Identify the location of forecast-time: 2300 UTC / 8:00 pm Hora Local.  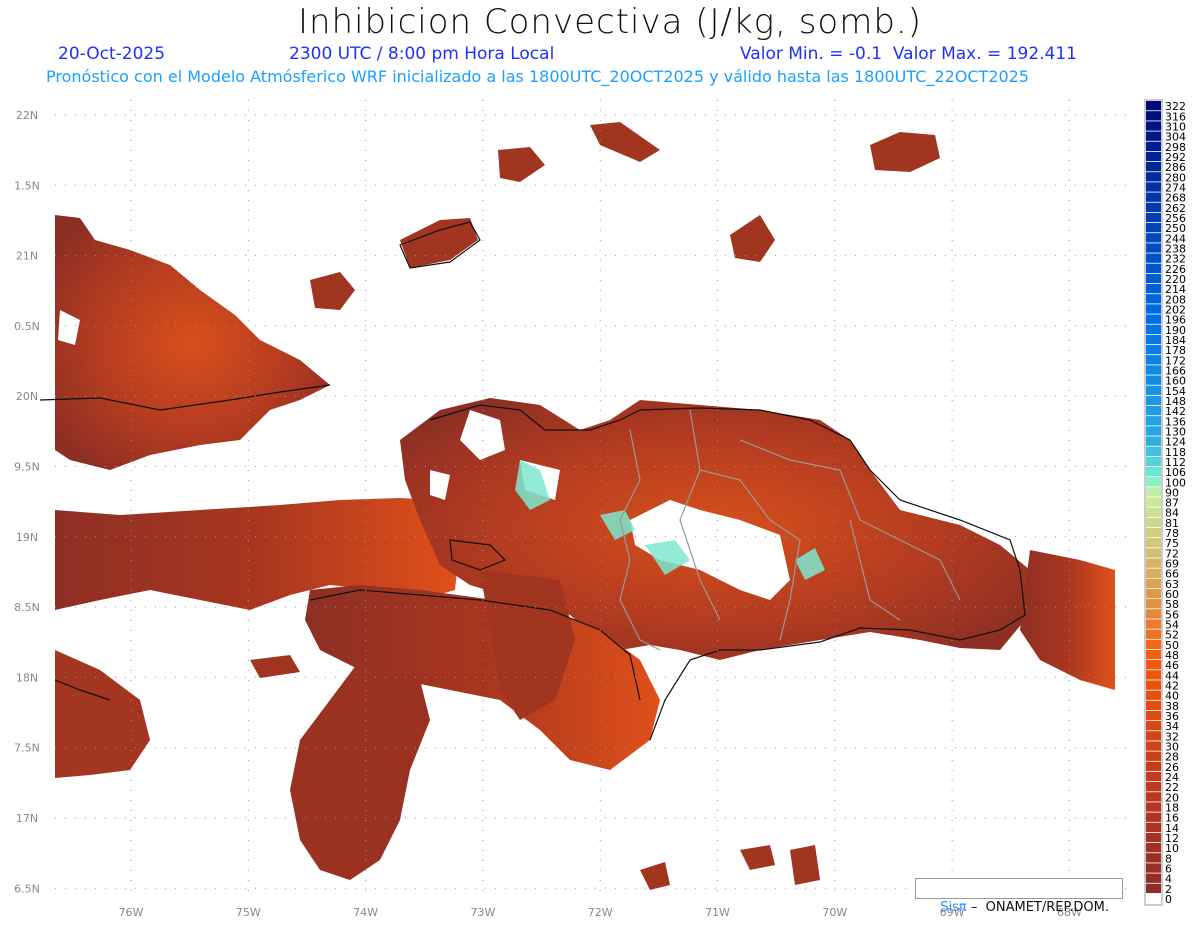
(422, 54).